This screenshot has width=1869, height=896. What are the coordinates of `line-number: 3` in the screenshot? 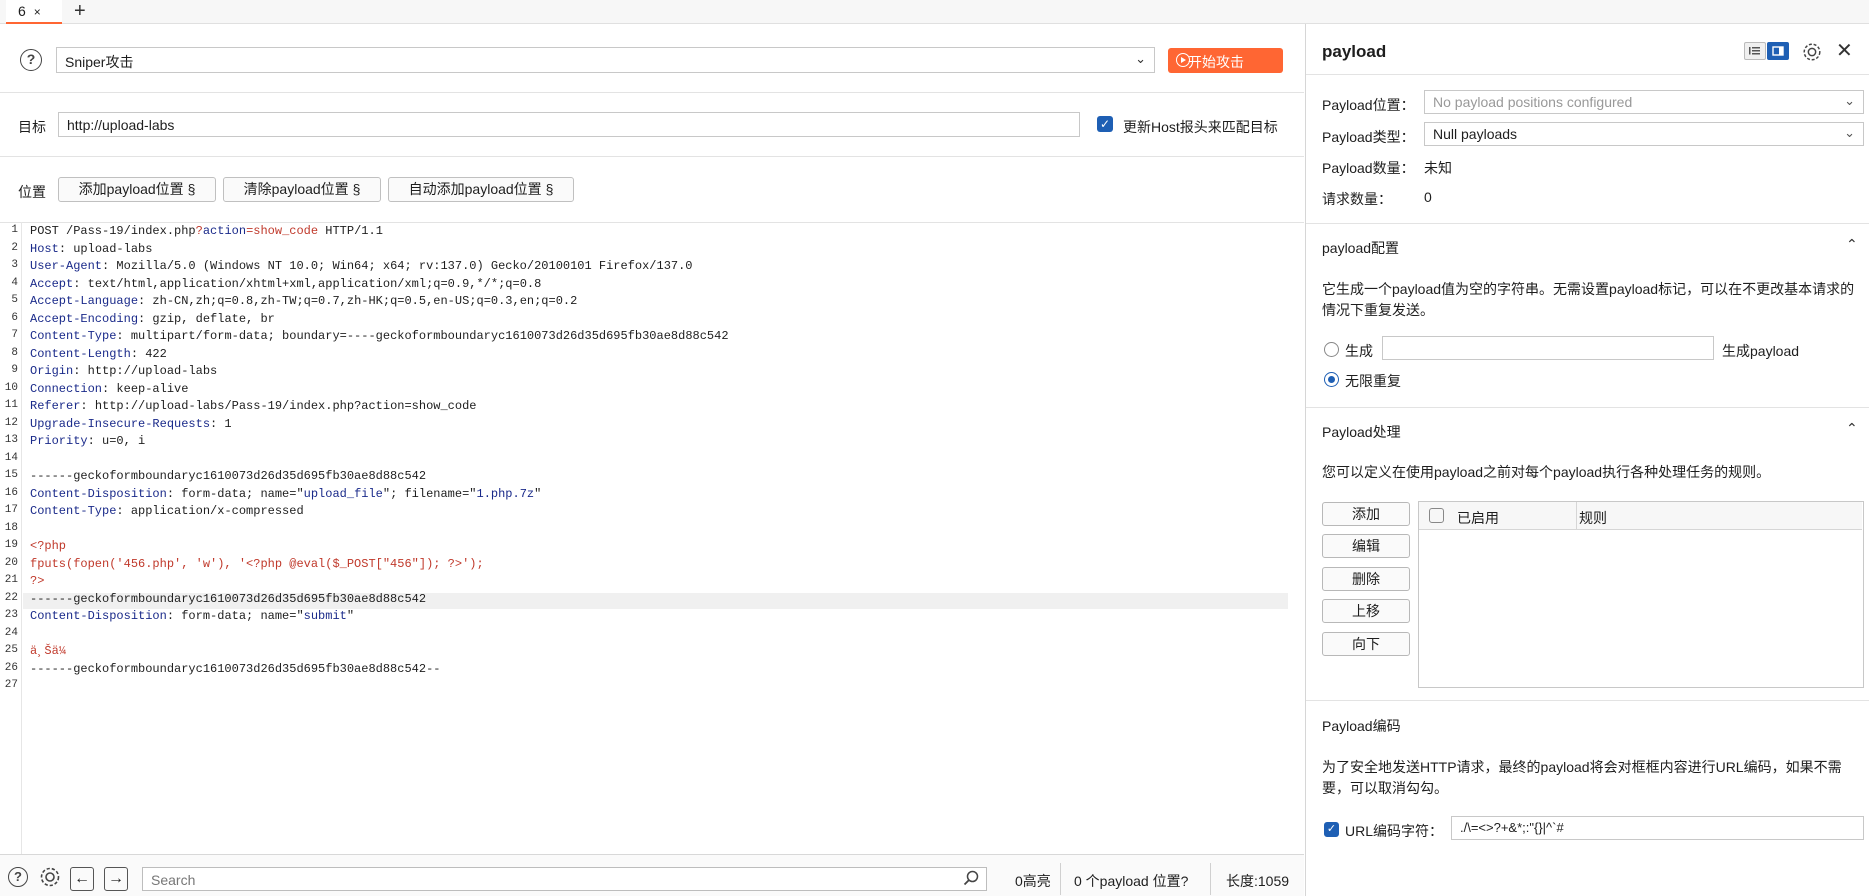 It's located at (14, 265).